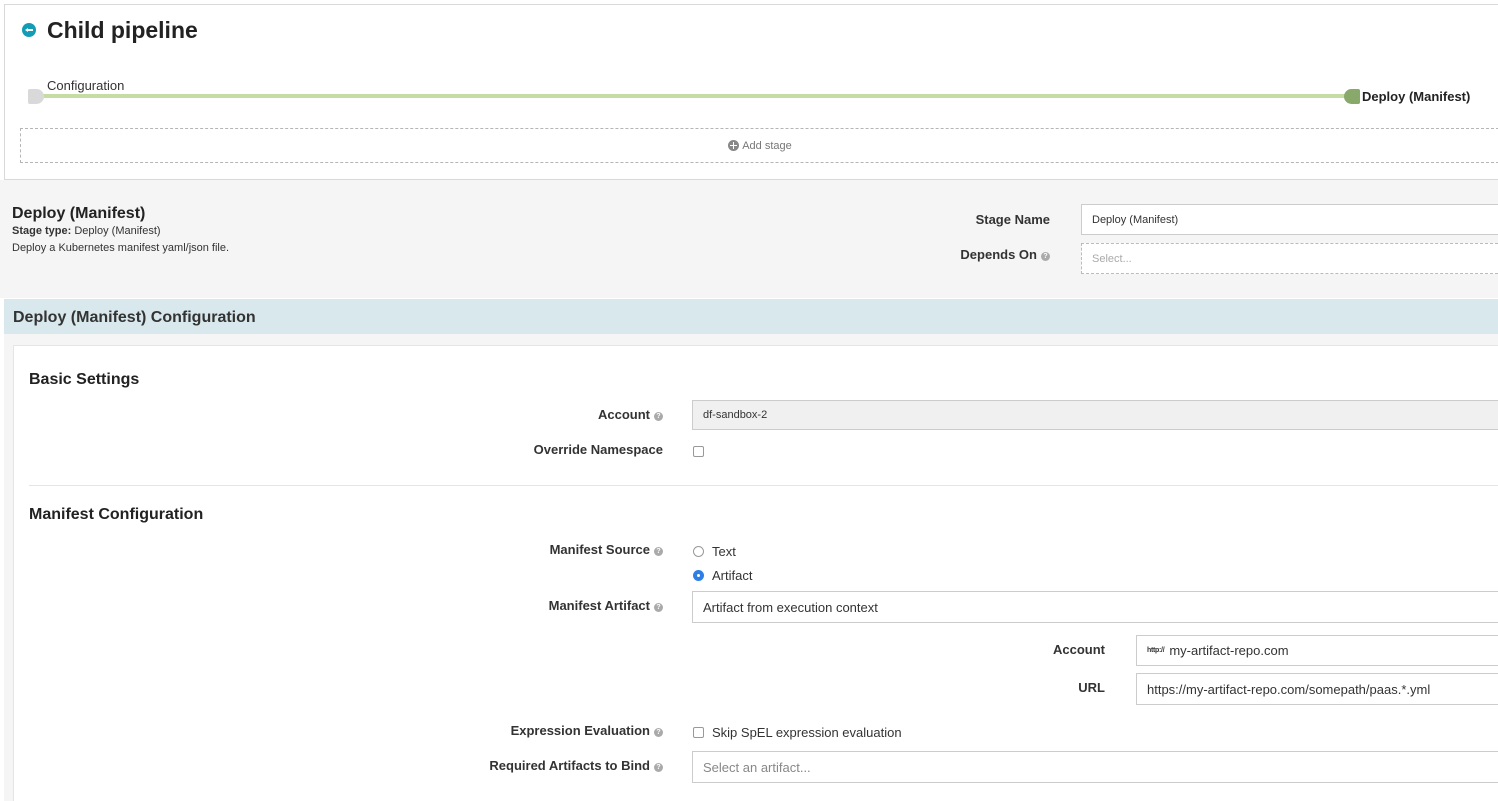  I want to click on basic-settings-title: Basic Settings, so click(84, 379).